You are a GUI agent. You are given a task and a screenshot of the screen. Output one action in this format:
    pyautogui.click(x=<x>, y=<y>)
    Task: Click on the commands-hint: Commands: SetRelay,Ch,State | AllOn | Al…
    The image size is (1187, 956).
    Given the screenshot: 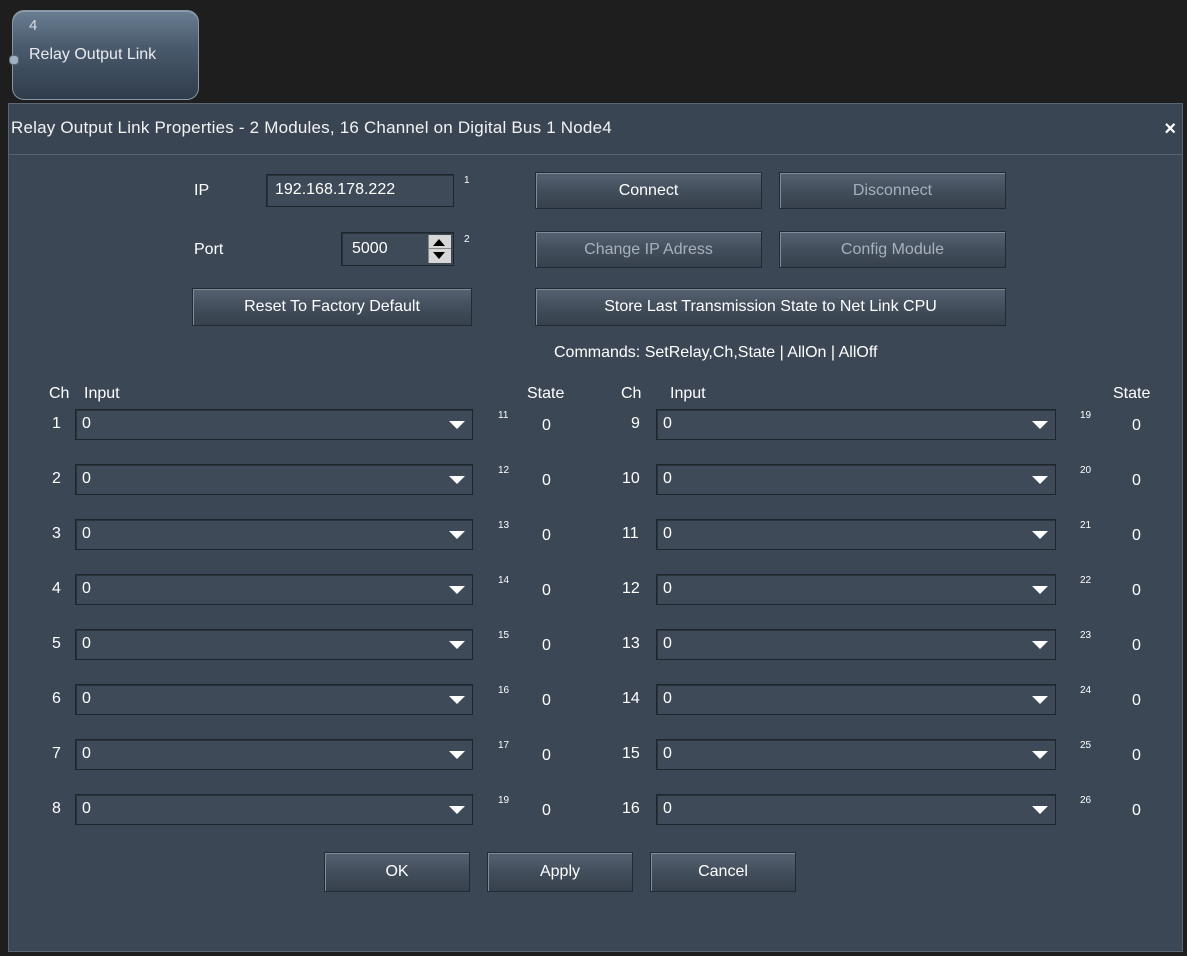 What is the action you would take?
    pyautogui.click(x=716, y=352)
    